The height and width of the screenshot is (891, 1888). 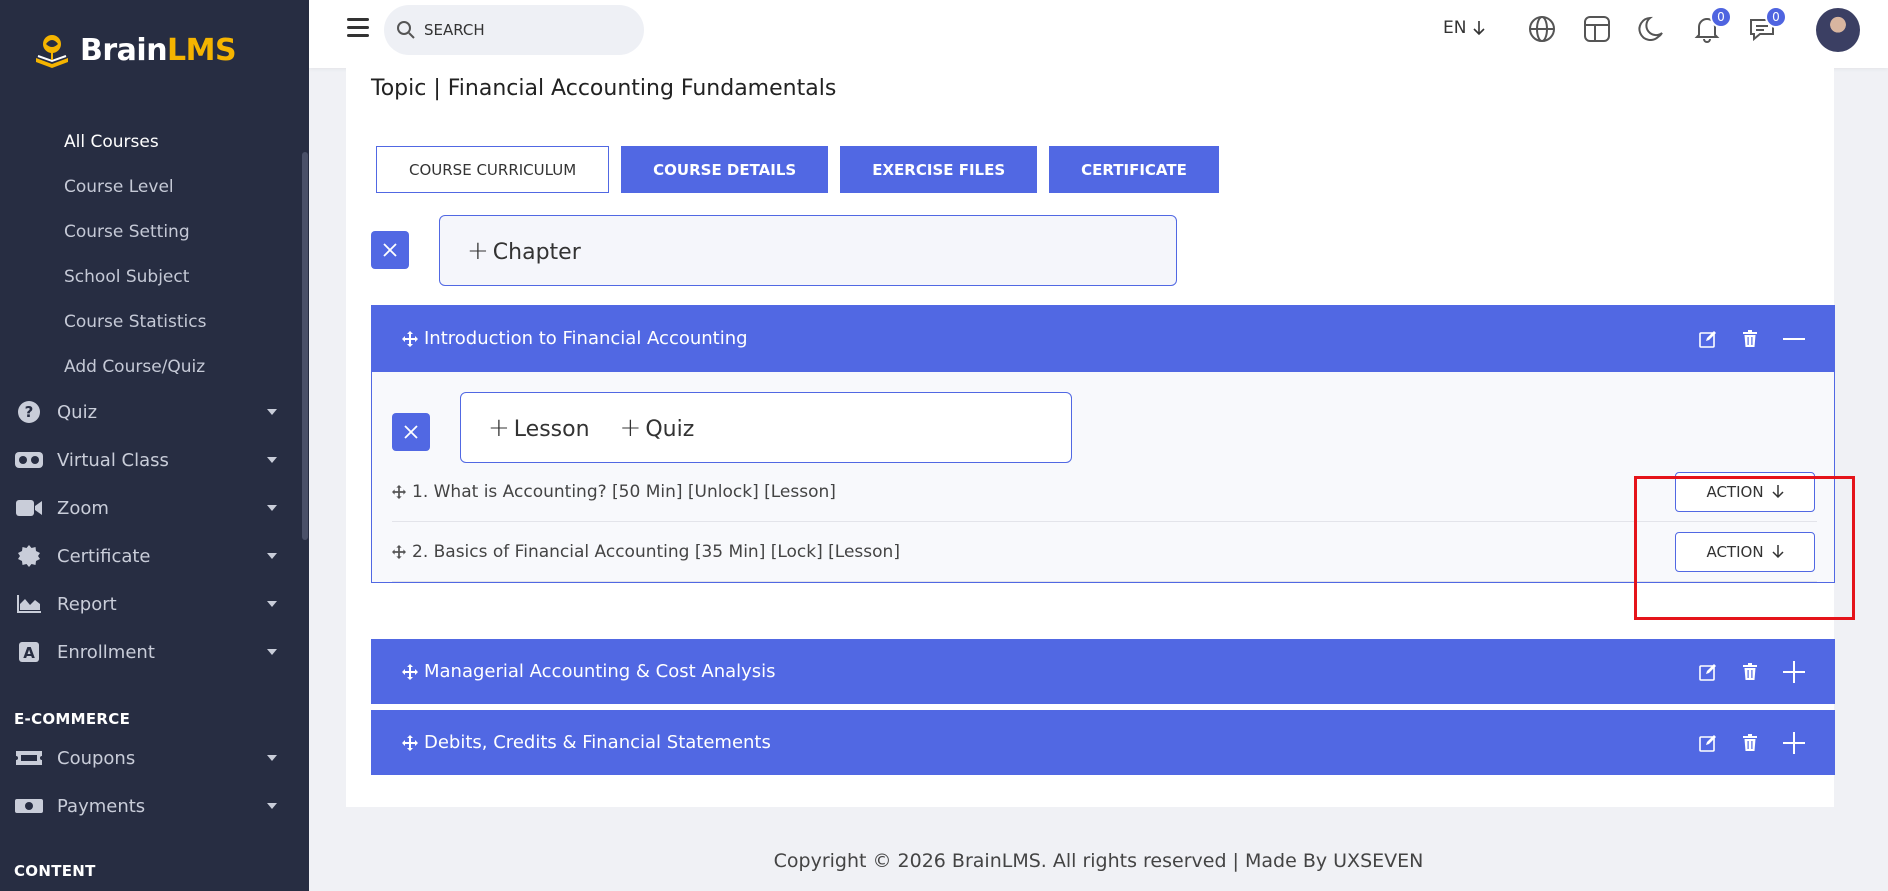 What do you see at coordinates (358, 28) in the screenshot?
I see `hamburger-menu-icon` at bounding box center [358, 28].